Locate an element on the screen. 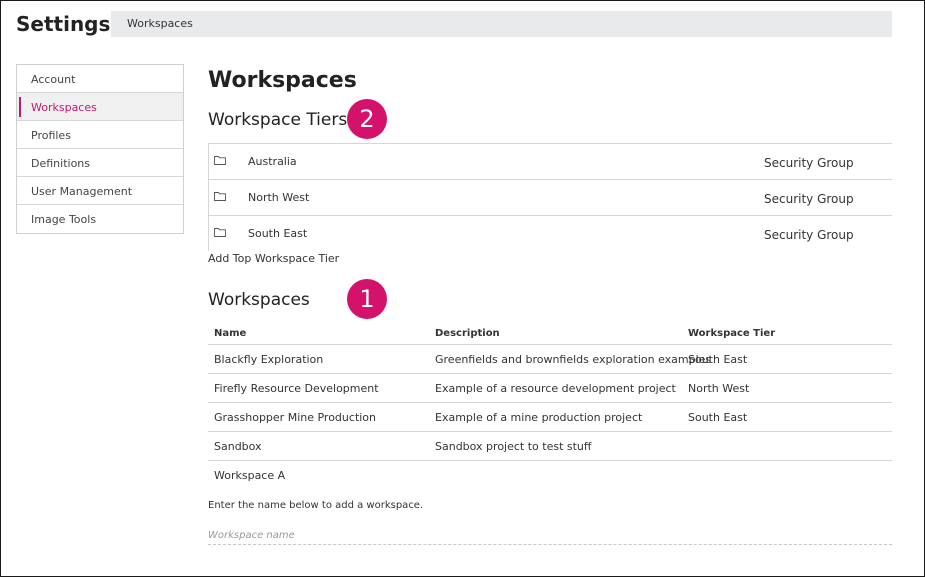  workspace-name: Sandbox is located at coordinates (238, 446).